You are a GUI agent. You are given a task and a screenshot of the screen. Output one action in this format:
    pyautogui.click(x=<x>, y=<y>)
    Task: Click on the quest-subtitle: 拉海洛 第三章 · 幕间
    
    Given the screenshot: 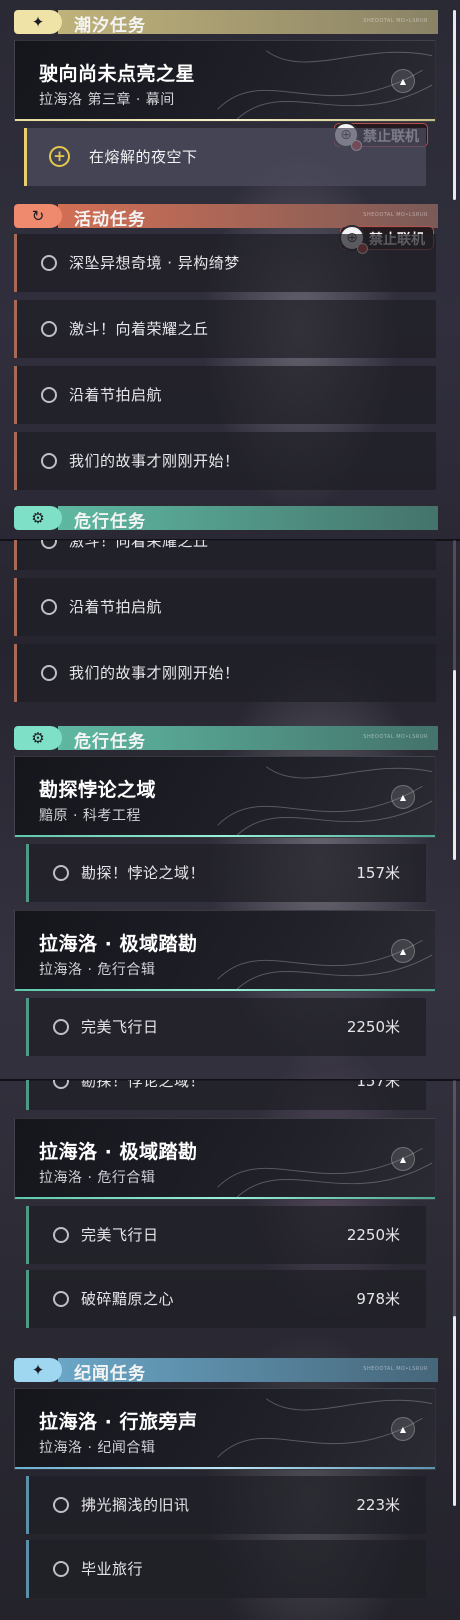 What is the action you would take?
    pyautogui.click(x=107, y=100)
    